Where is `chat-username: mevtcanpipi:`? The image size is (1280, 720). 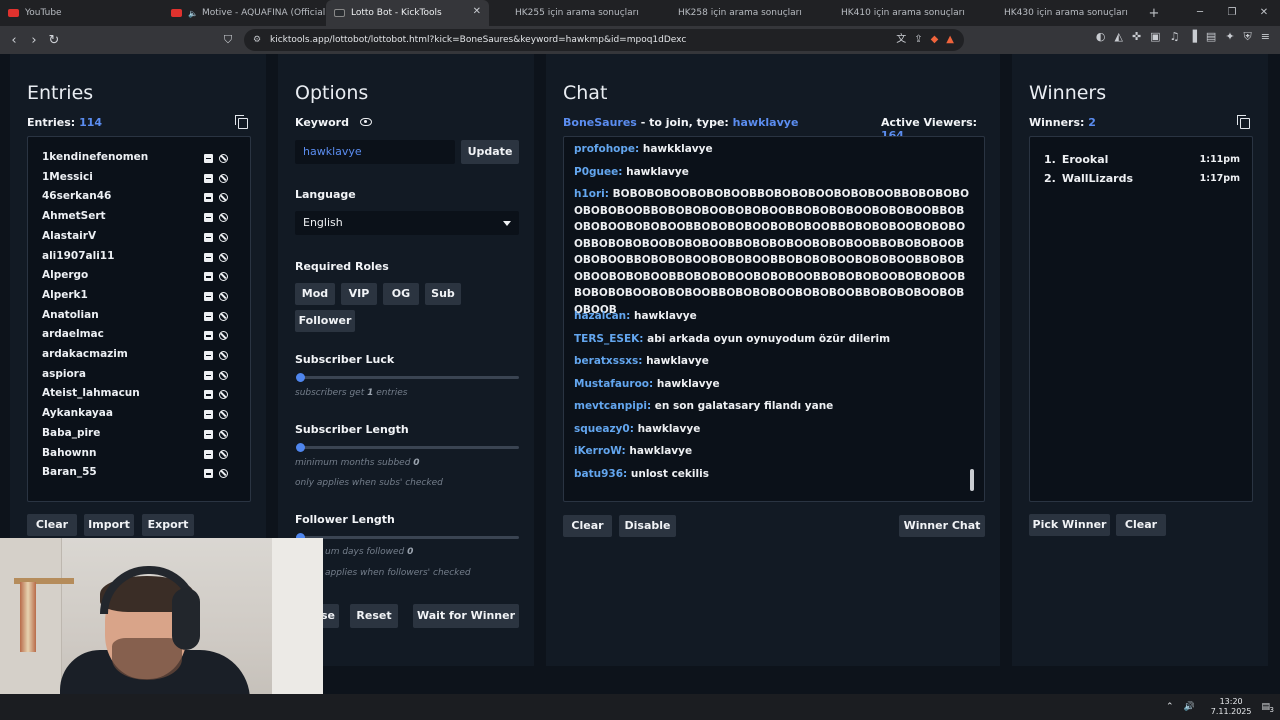 chat-username: mevtcanpipi: is located at coordinates (612, 406).